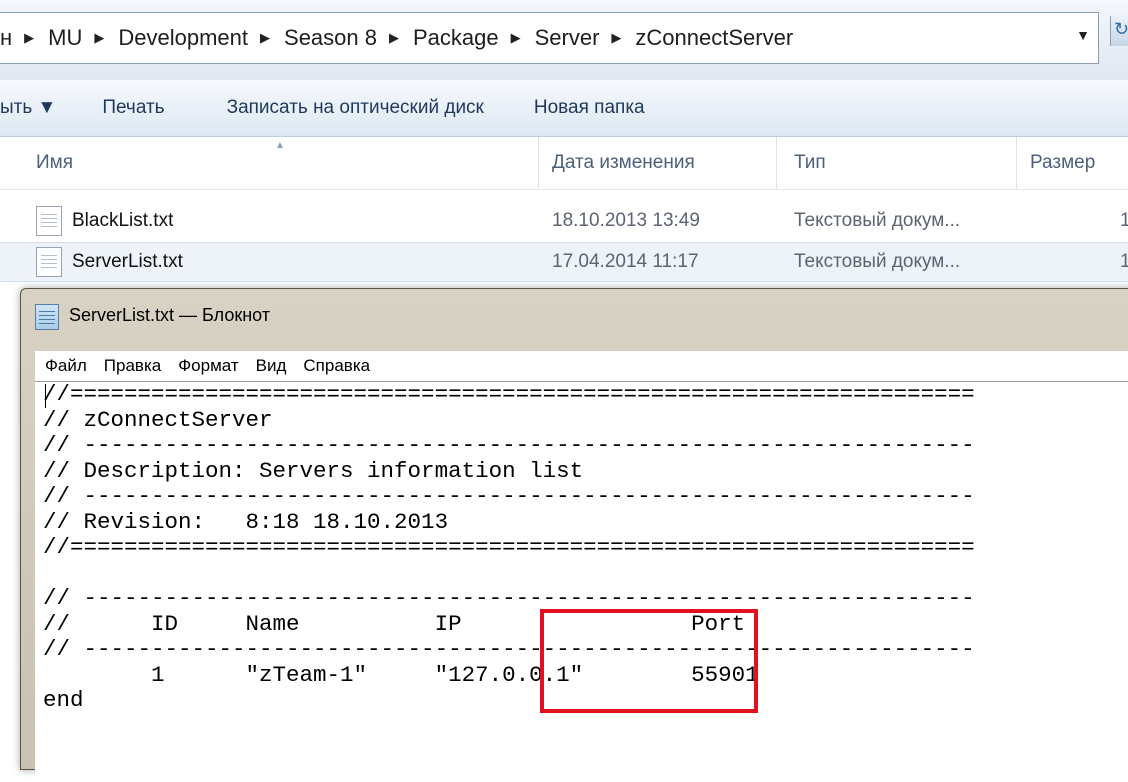  Describe the element at coordinates (810, 164) in the screenshot. I see `column-header-type: Тип` at that location.